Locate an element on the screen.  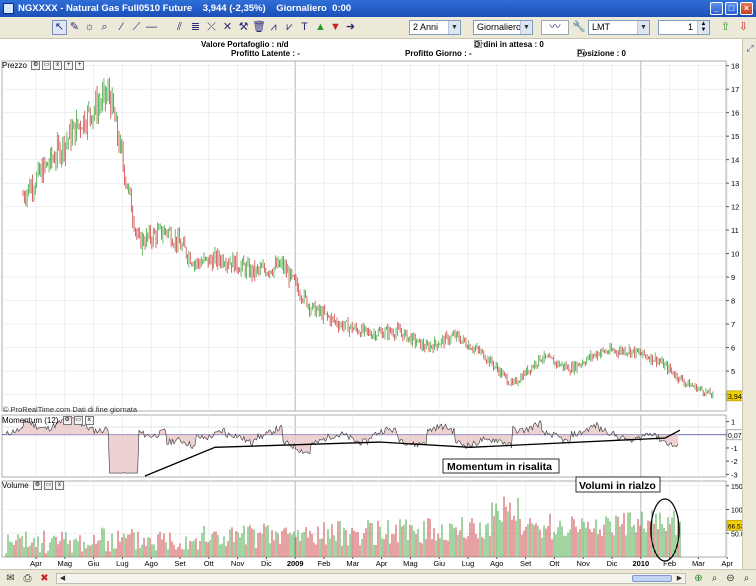
x-axis-label: Set is located at coordinates (526, 563).